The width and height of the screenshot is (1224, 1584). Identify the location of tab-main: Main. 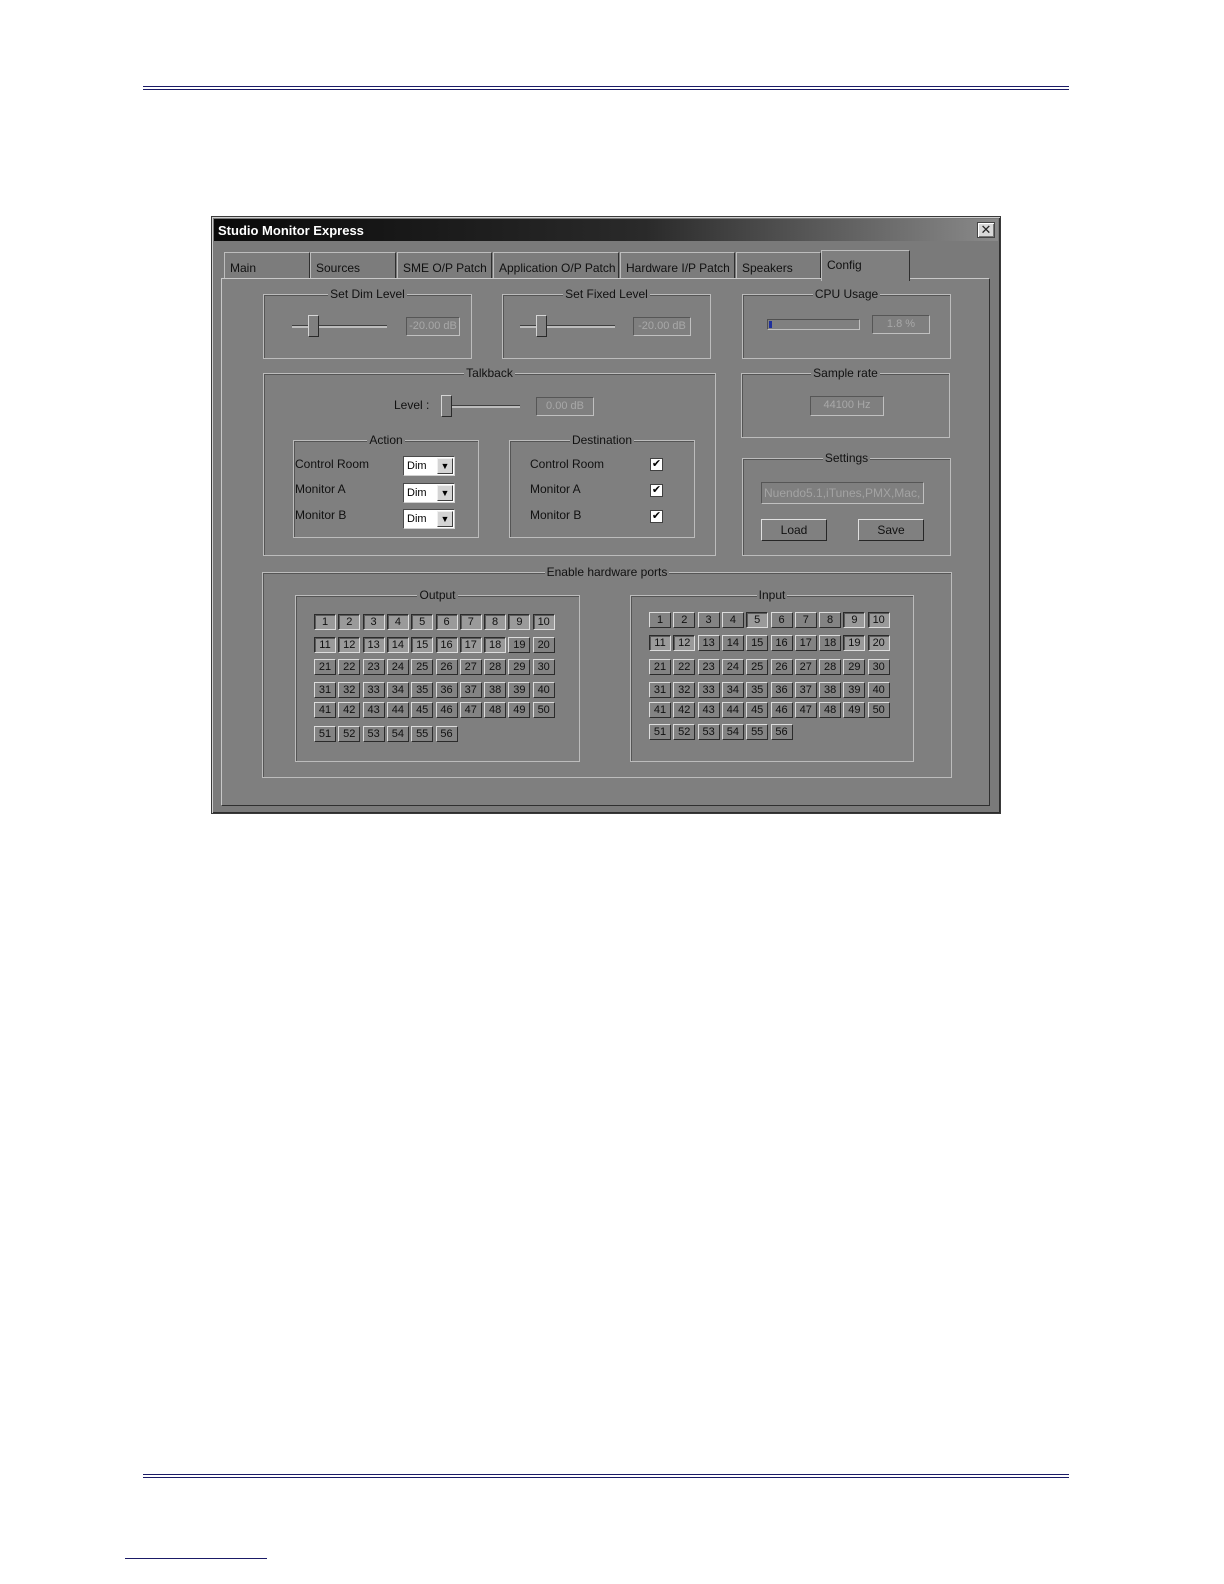
(267, 265).